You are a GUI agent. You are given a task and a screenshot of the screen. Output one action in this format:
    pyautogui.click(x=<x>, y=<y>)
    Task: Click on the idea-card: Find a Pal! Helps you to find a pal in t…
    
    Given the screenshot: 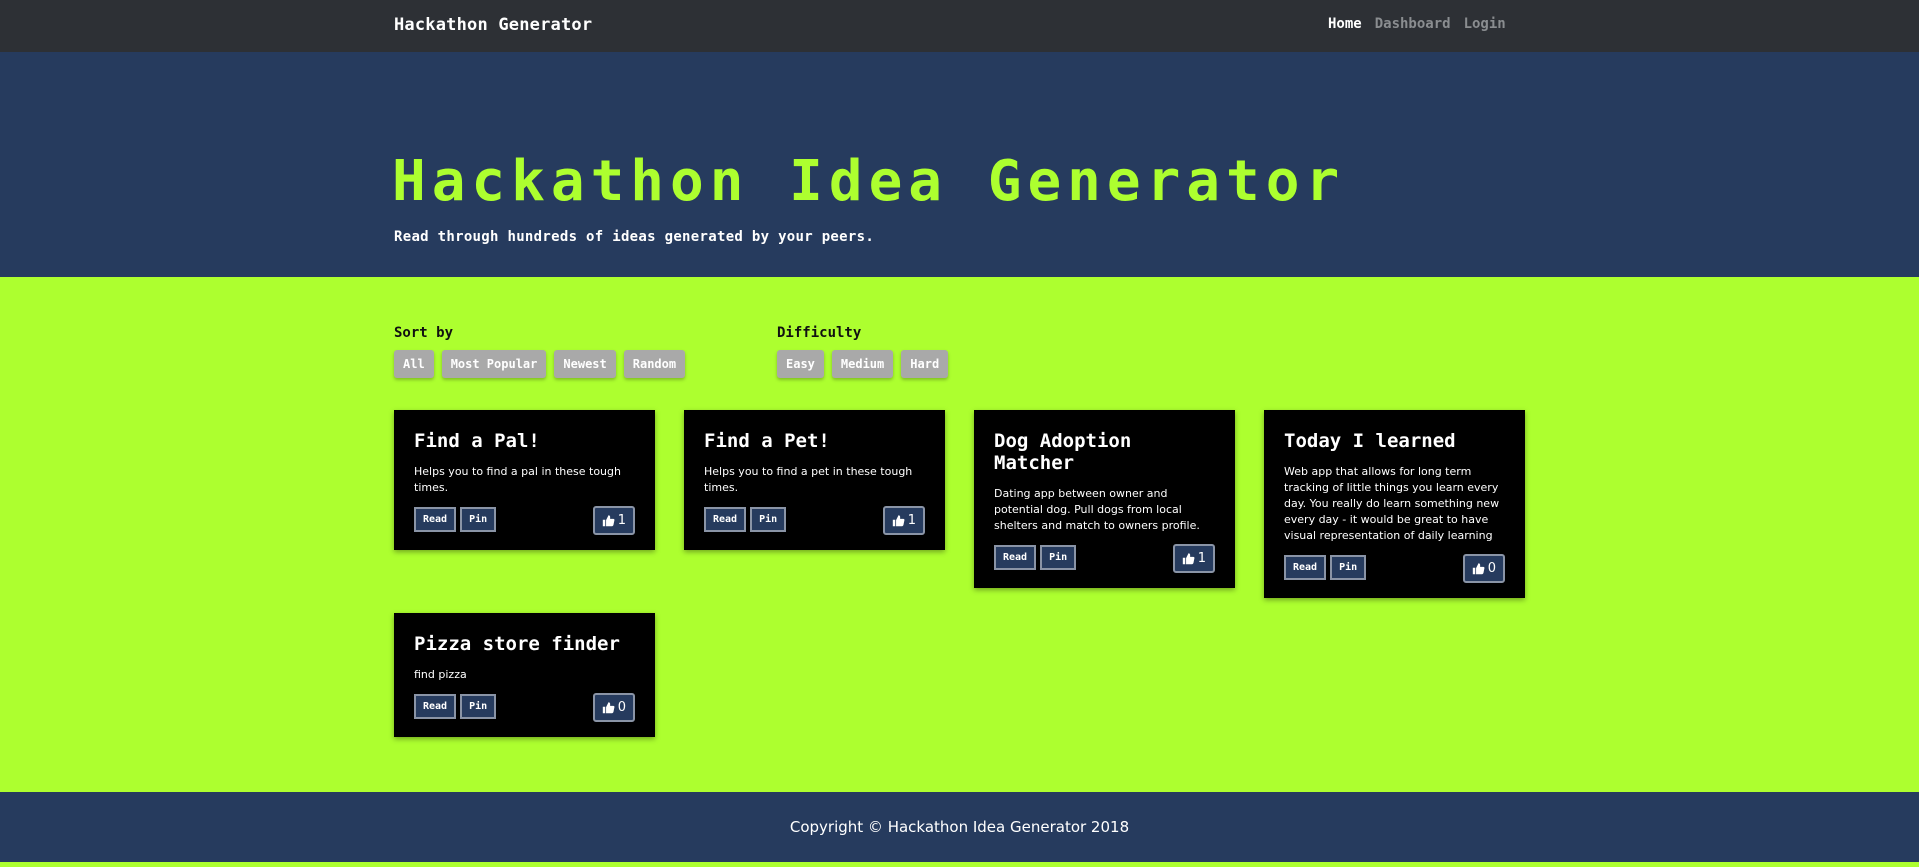 What is the action you would take?
    pyautogui.click(x=524, y=480)
    